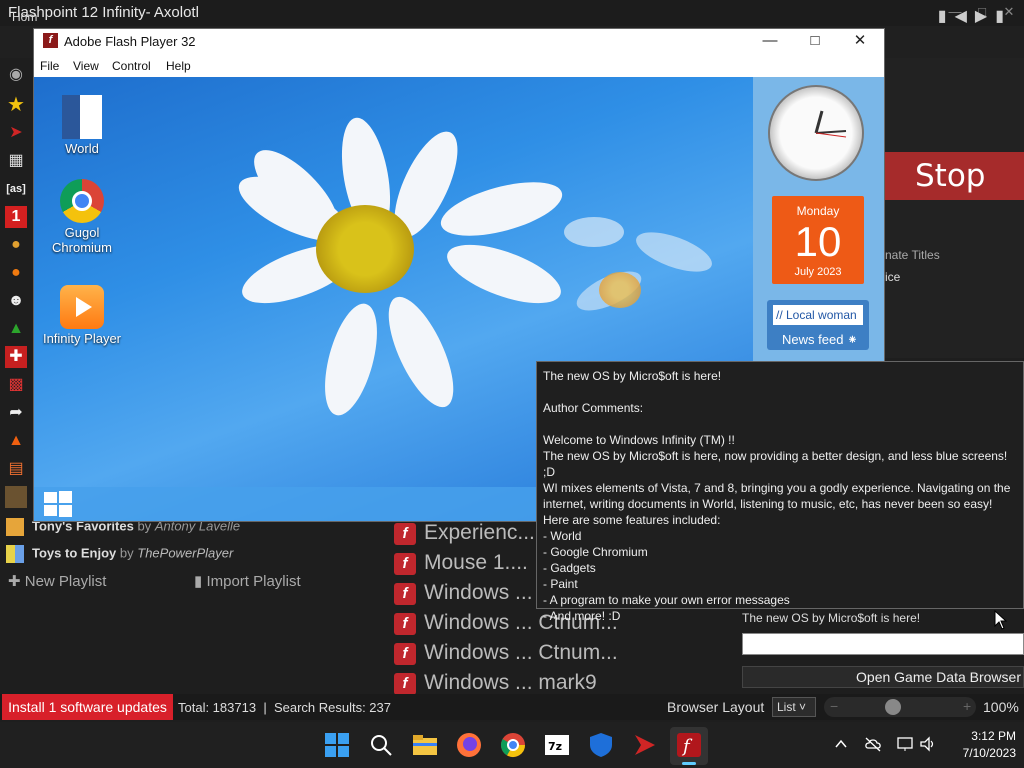  What do you see at coordinates (16, 497) in the screenshot?
I see `portrait-icon` at bounding box center [16, 497].